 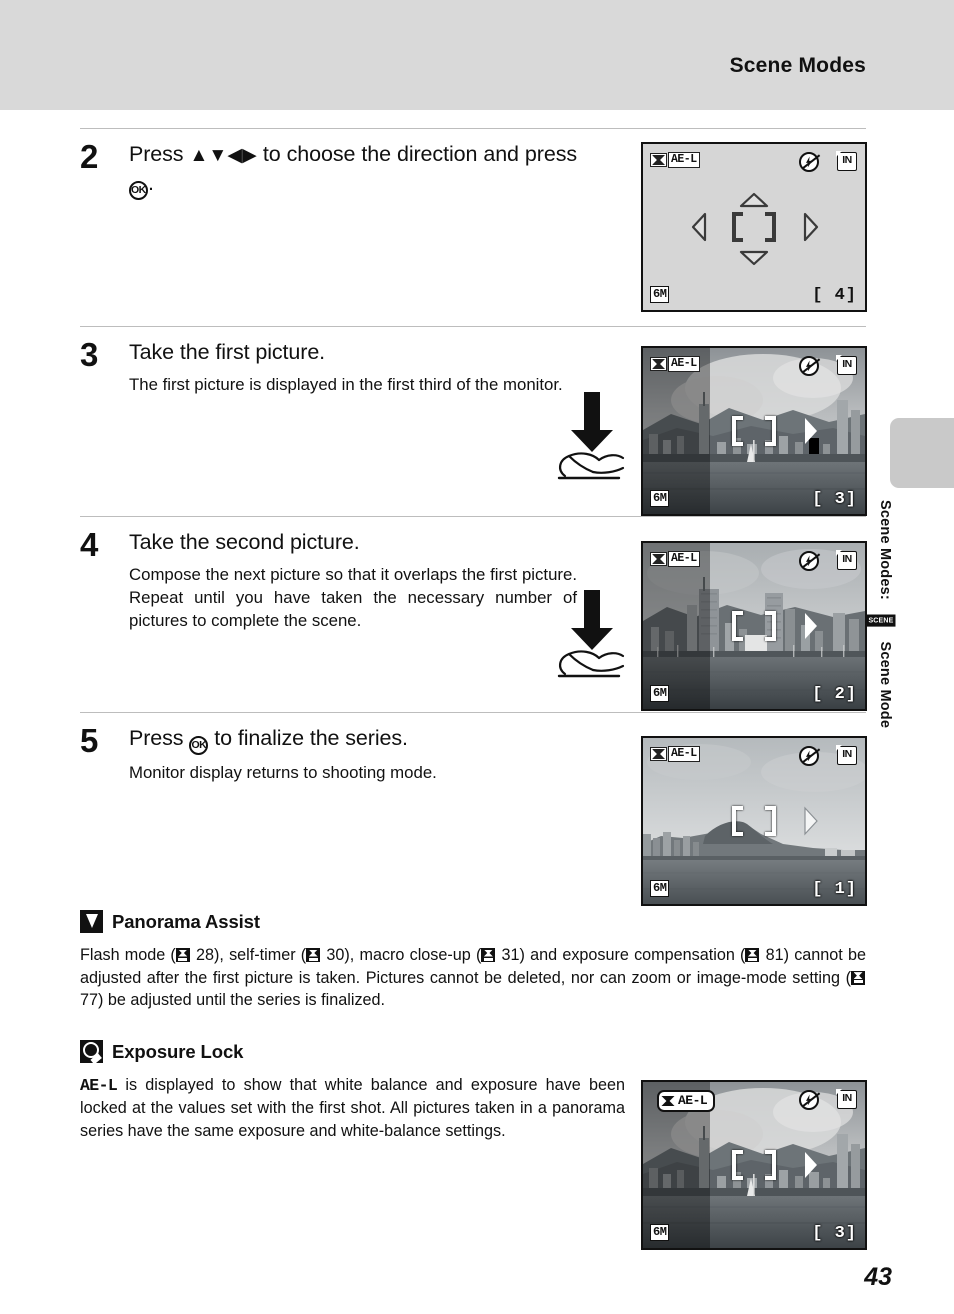 What do you see at coordinates (151, 182) in the screenshot?
I see `step-2-title-end: .` at bounding box center [151, 182].